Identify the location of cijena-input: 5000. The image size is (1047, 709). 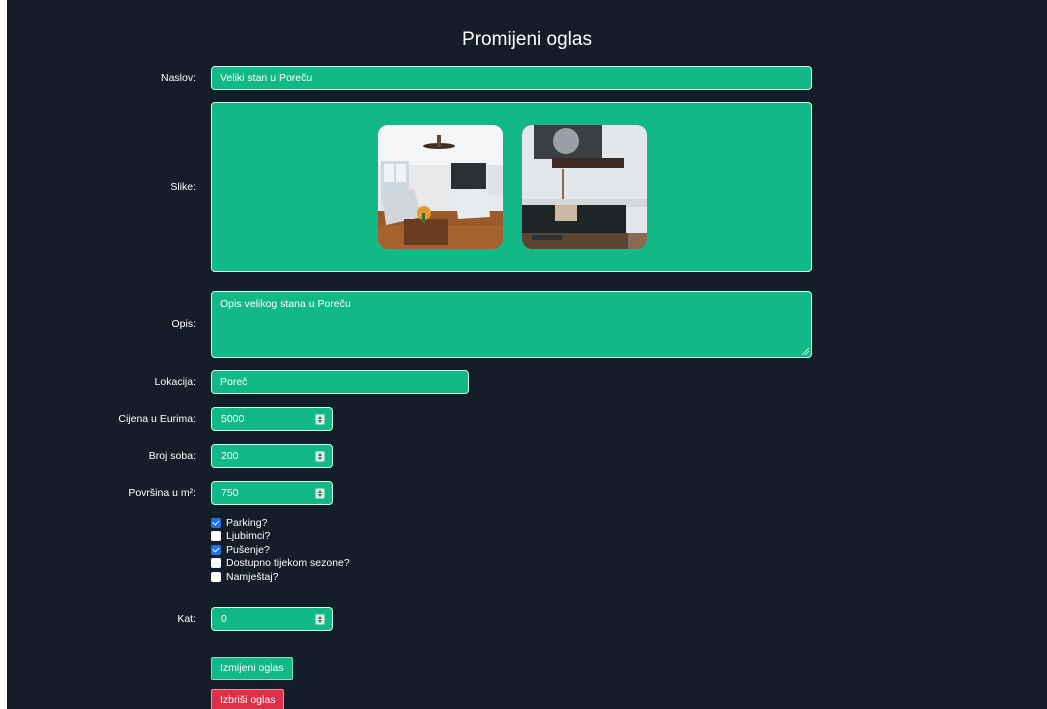
(272, 419).